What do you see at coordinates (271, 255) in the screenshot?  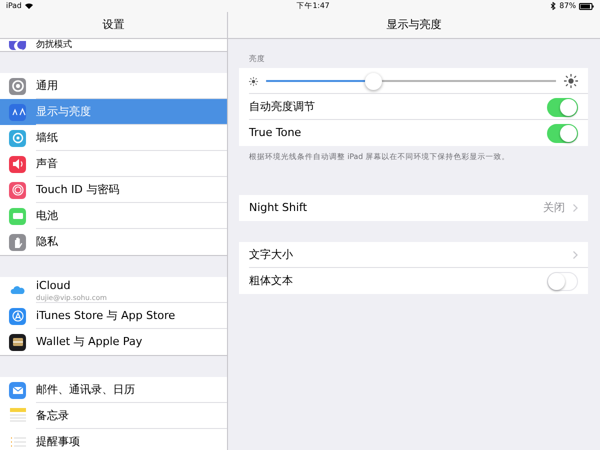 I see `setting-label: 文字大小` at bounding box center [271, 255].